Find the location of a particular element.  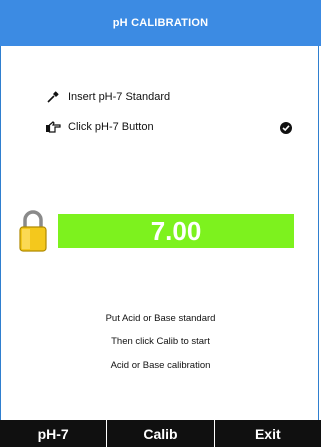

step-click-ph7: Click pH-7 Button is located at coordinates (99, 127).